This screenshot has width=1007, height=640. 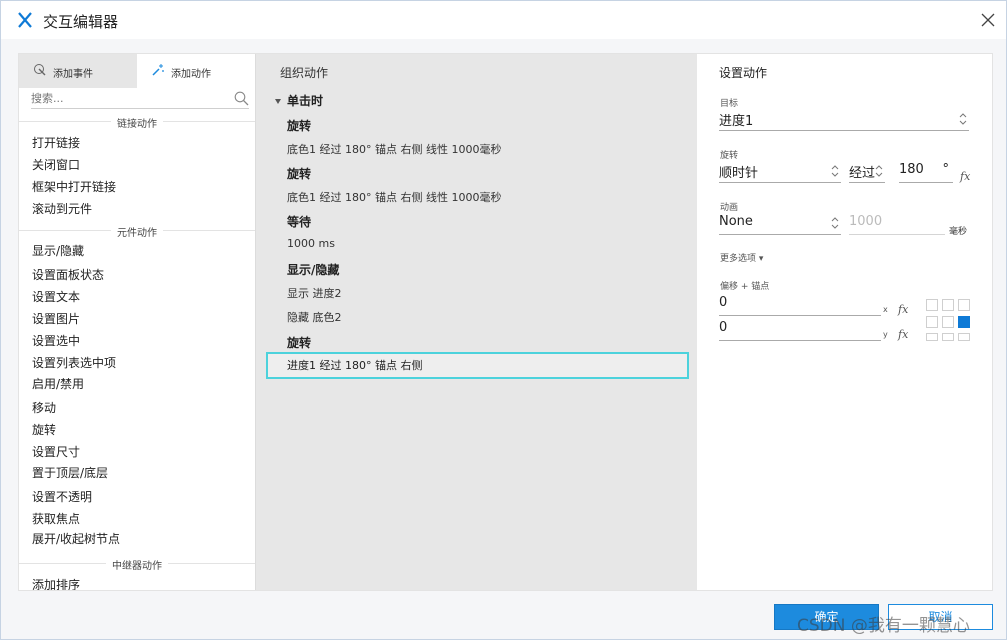 What do you see at coordinates (81, 22) in the screenshot?
I see `window-title: 交互编辑器` at bounding box center [81, 22].